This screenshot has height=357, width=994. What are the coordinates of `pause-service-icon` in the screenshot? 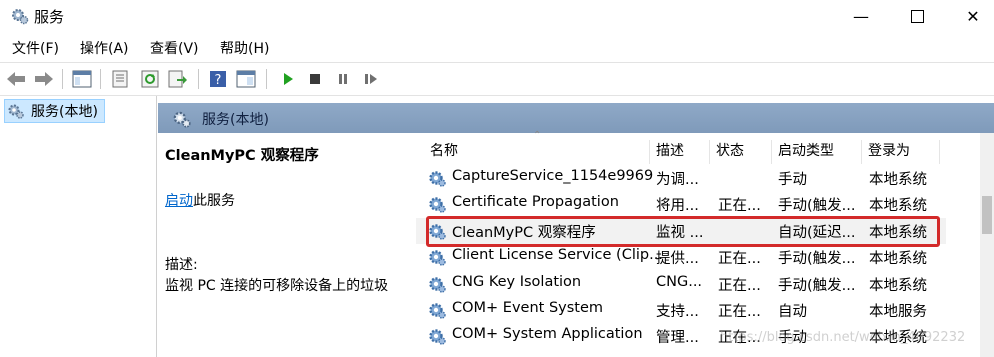 It's located at (343, 79).